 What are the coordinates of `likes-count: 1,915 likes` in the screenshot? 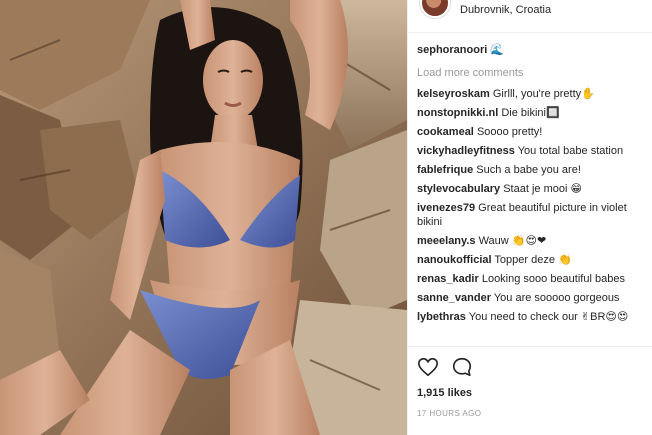 It's located at (444, 393).